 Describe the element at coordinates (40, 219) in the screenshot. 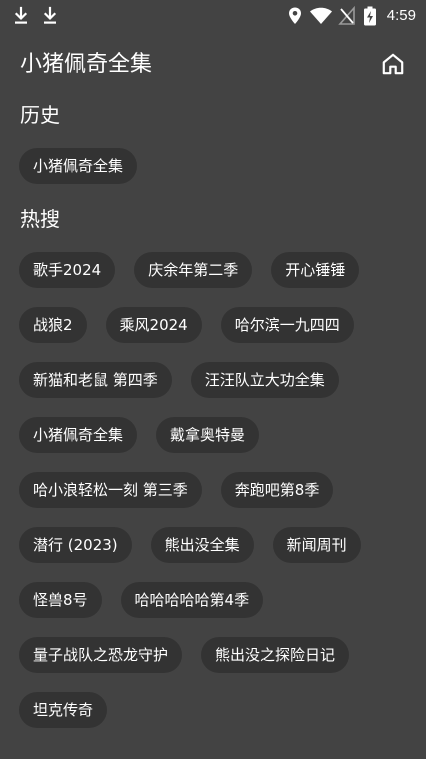

I see `hot-section-title: 热搜` at that location.